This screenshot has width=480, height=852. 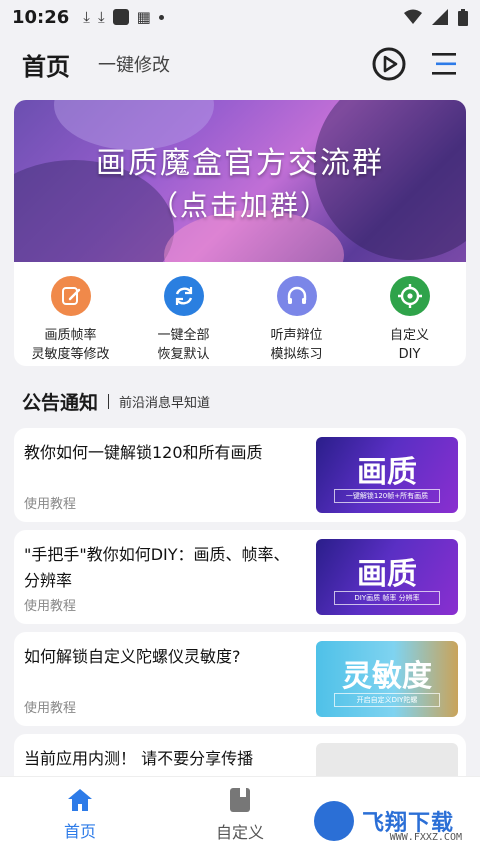 I want to click on article-thumbnail: 灵敏度 开启自定义DIY陀螺, so click(x=387, y=679).